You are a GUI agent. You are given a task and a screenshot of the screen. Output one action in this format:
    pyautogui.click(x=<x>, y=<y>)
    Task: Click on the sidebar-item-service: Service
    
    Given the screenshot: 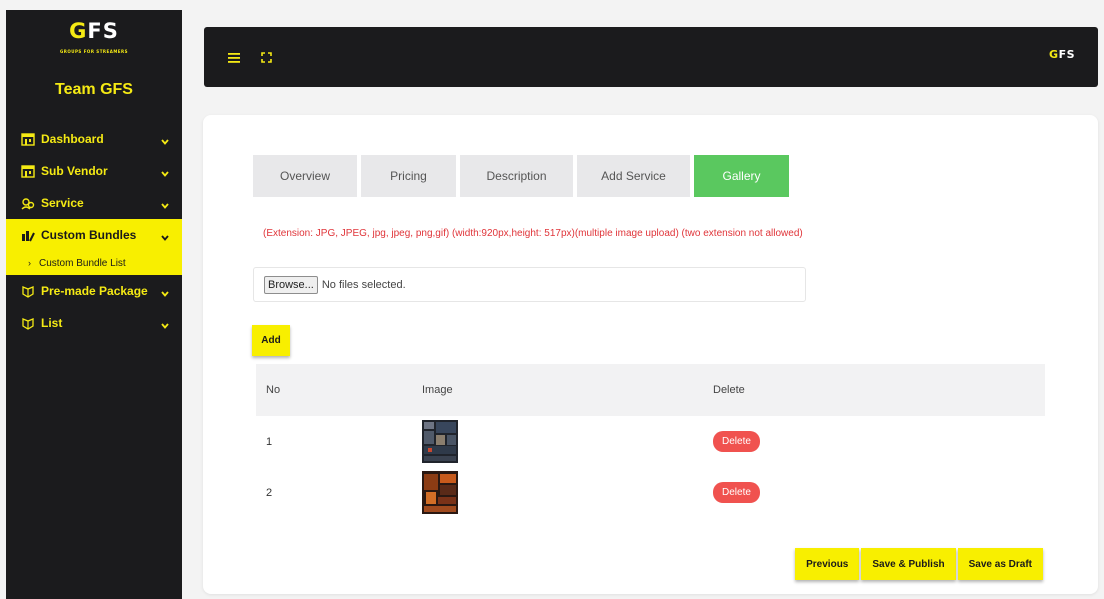 What is the action you would take?
    pyautogui.click(x=94, y=203)
    